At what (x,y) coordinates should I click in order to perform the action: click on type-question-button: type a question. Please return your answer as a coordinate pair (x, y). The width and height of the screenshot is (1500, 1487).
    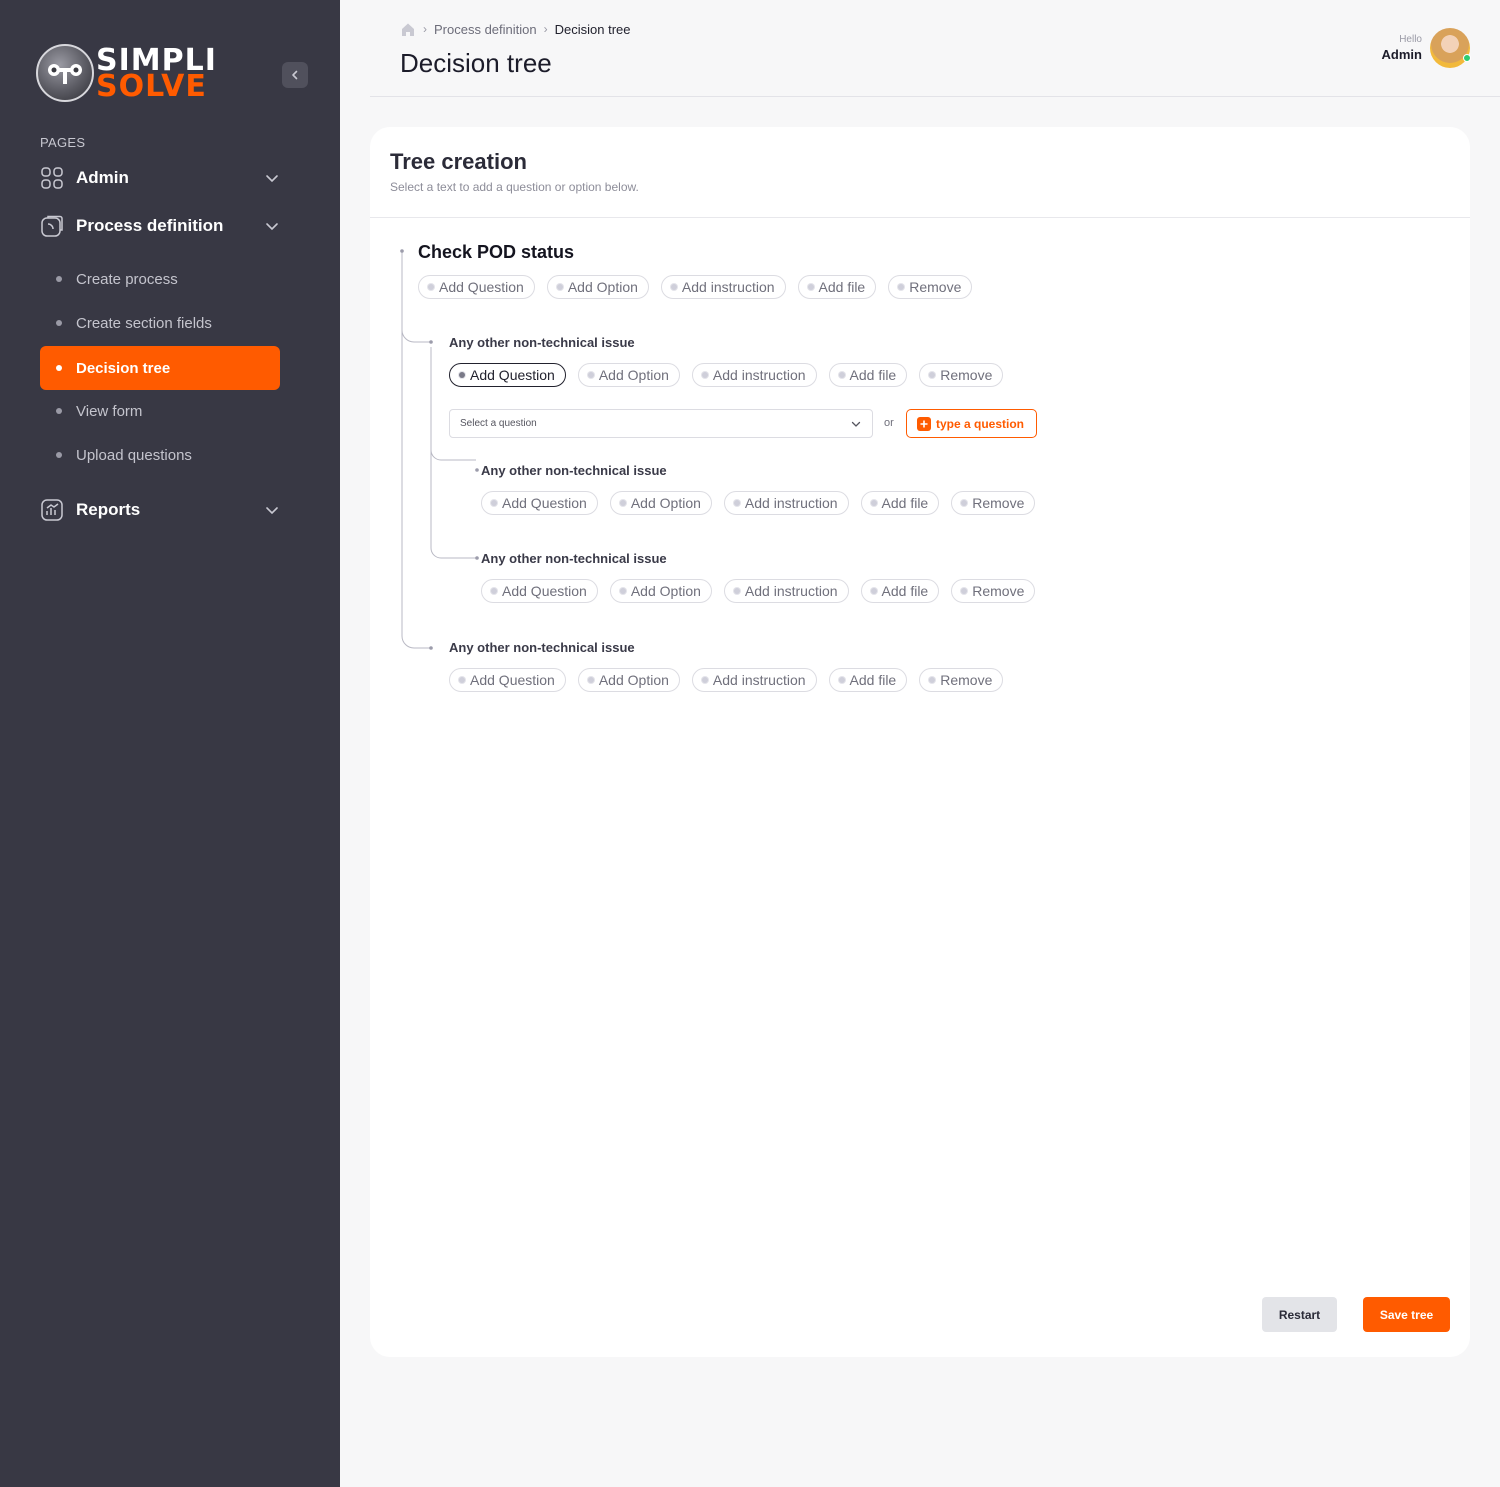
    Looking at the image, I should click on (971, 423).